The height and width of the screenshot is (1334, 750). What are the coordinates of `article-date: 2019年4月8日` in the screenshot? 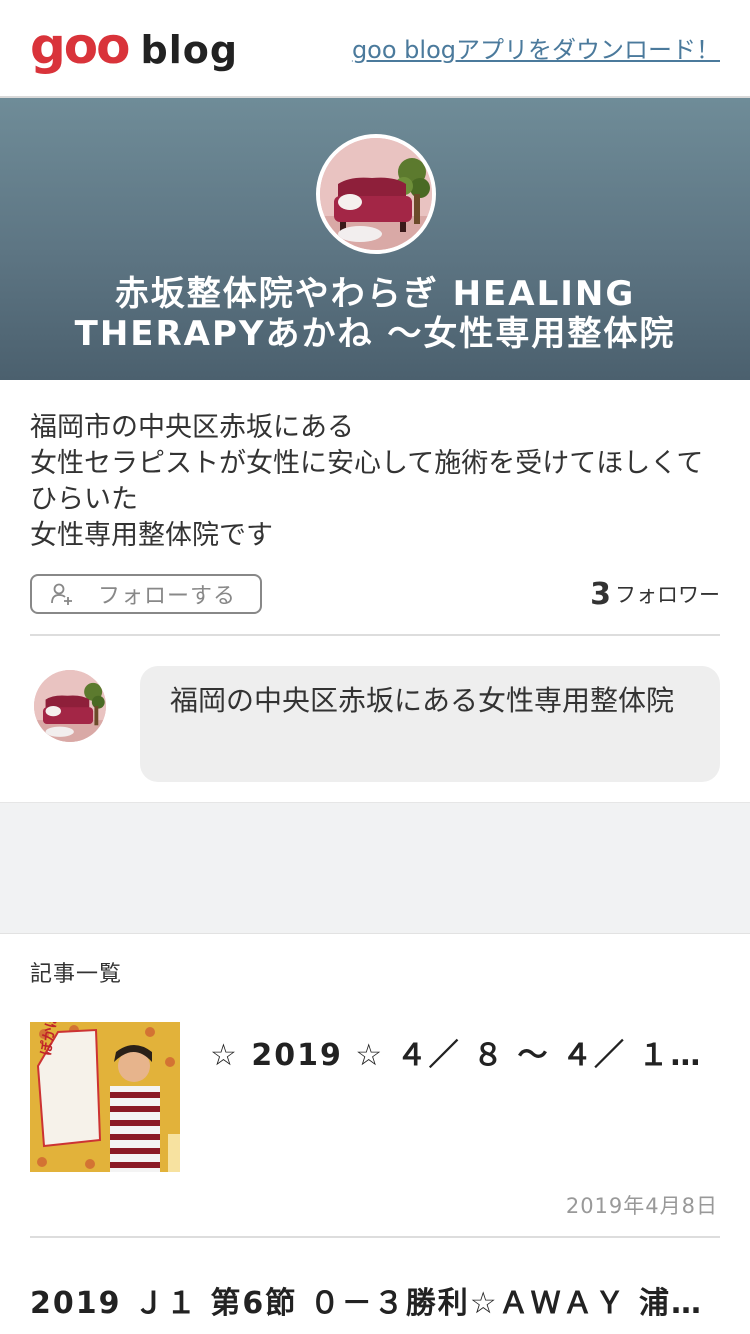 It's located at (641, 1206).